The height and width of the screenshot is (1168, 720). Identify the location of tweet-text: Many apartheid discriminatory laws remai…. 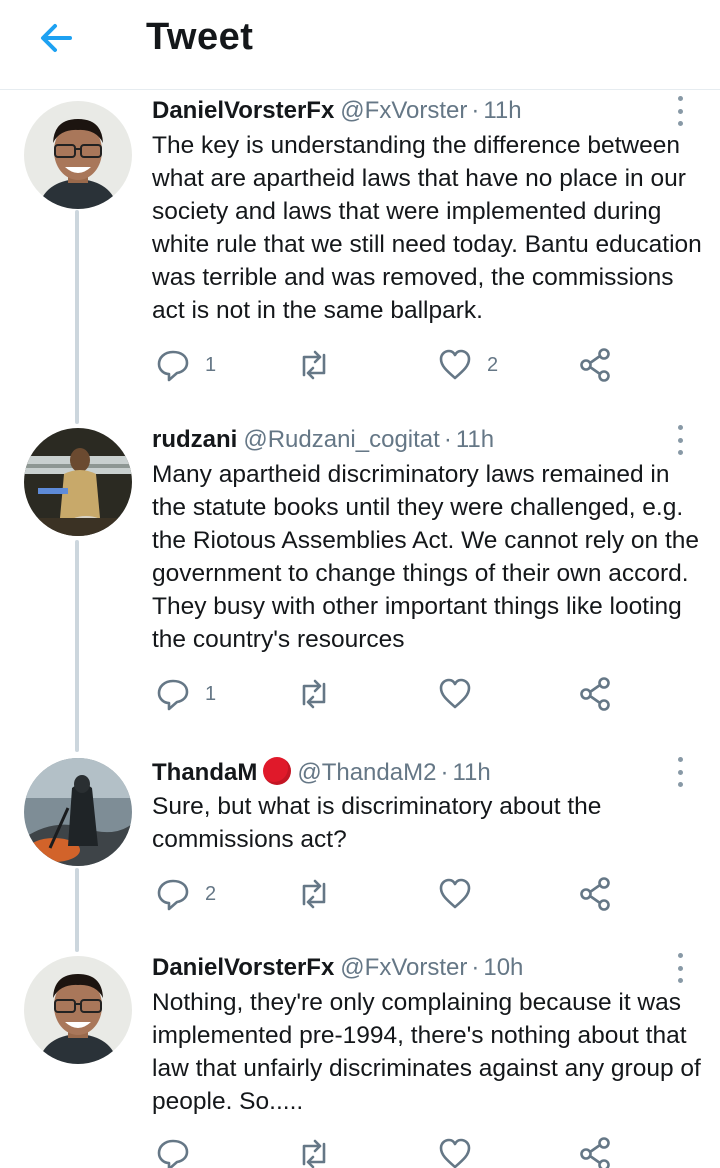
(426, 557).